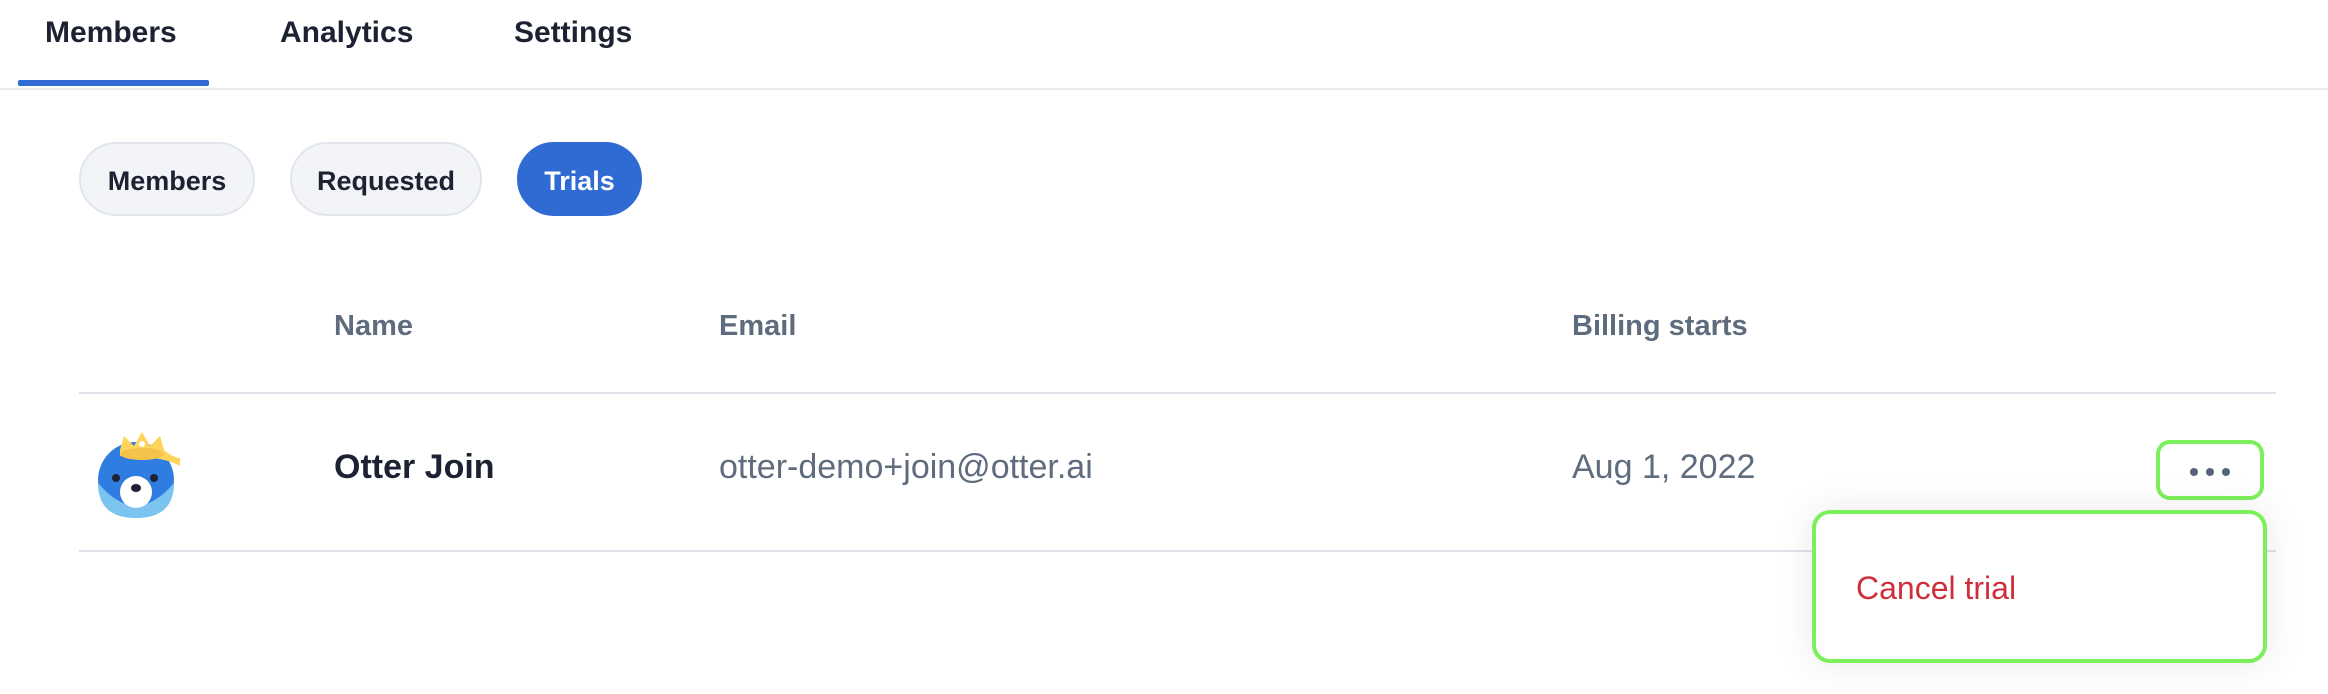 Image resolution: width=2328 pixels, height=694 pixels. Describe the element at coordinates (1164, 45) in the screenshot. I see `top-tab-bar: Members Analytics Settings` at that location.